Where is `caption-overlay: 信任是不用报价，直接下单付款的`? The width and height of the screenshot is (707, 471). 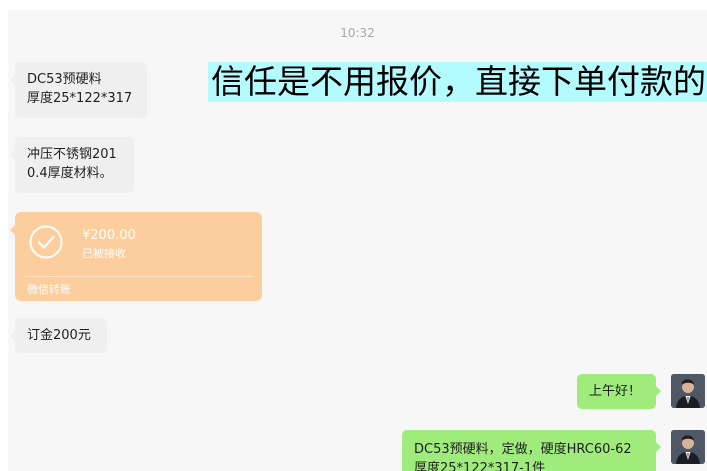
caption-overlay: 信任是不用报价，直接下单付款的 is located at coordinates (457, 82).